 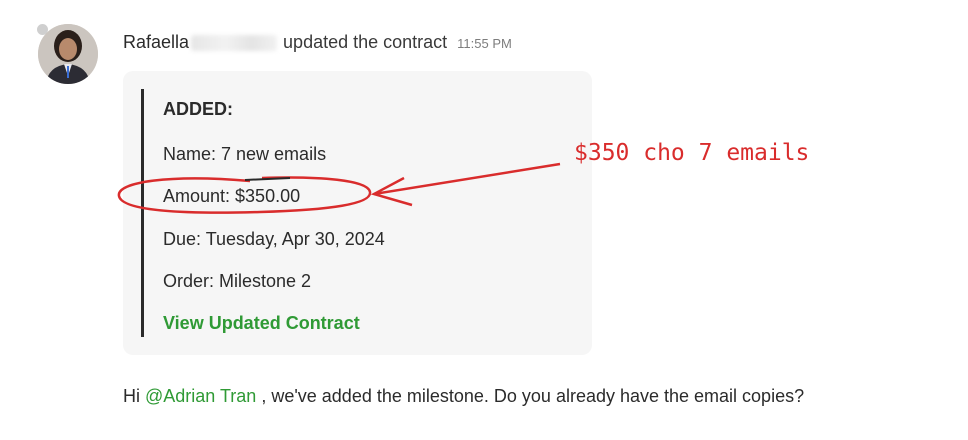 I want to click on user-mention: @Adrian Tran, so click(x=200, y=396).